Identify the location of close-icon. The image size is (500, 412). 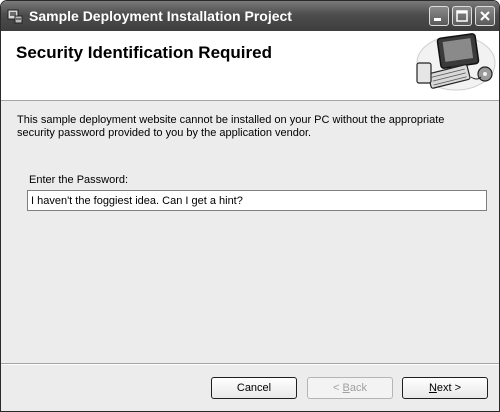
(485, 16).